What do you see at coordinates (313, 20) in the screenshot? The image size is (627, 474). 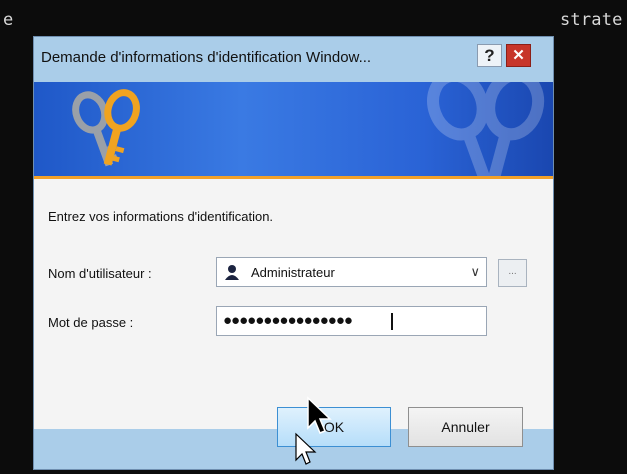 I see `console-background: e strate` at bounding box center [313, 20].